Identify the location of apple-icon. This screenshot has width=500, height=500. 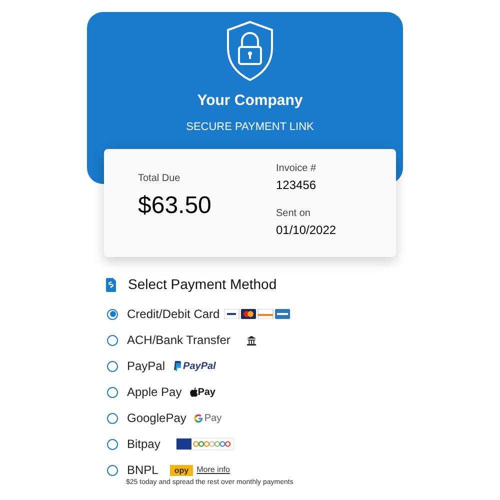
(194, 392).